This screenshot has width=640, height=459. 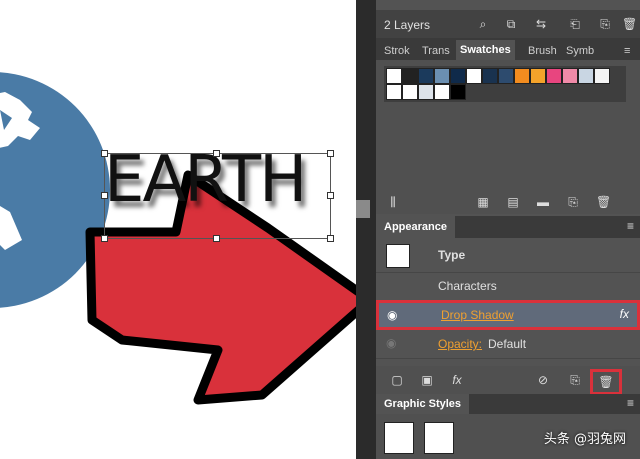 I want to click on appearance-object-row: Type, so click(x=508, y=255).